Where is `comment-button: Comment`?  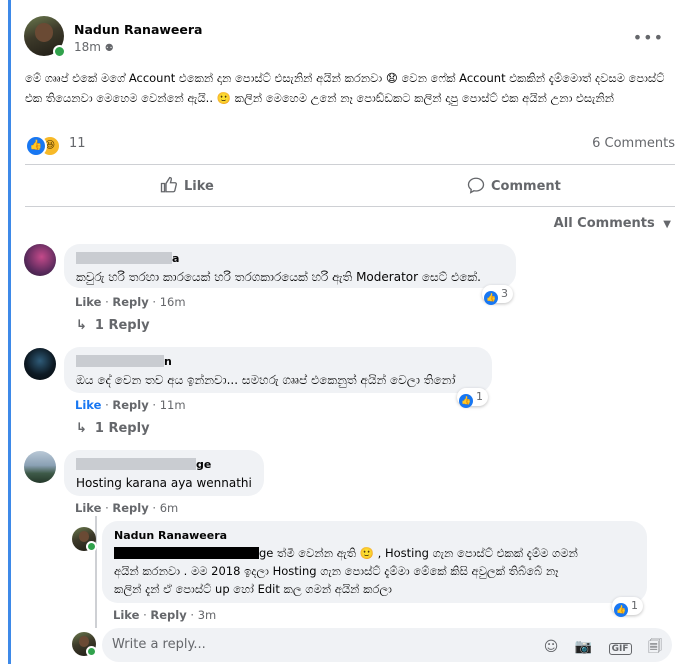
comment-button: Comment is located at coordinates (514, 185).